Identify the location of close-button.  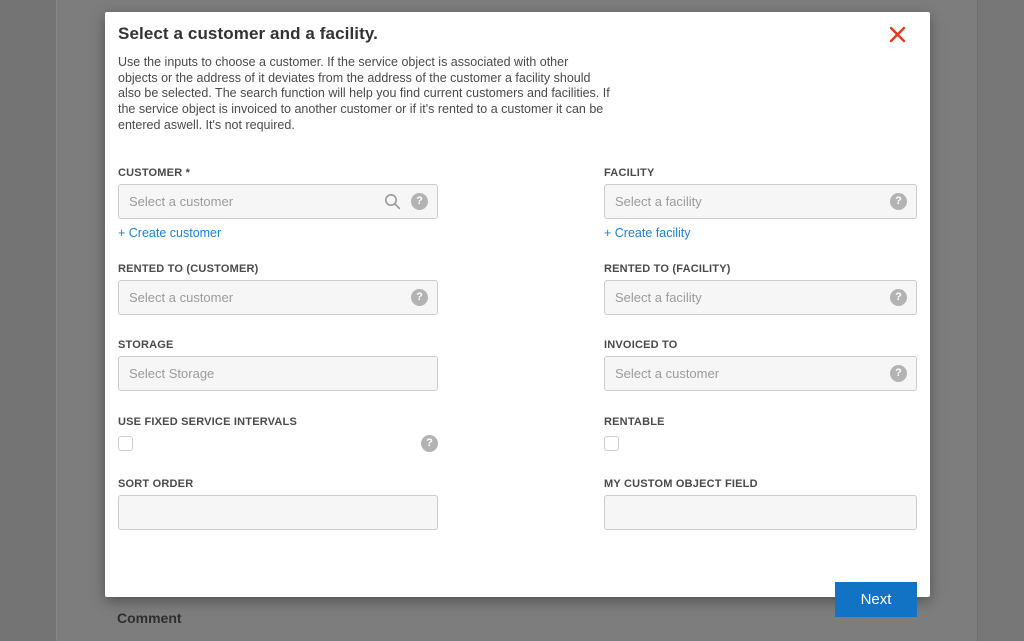
(897, 34).